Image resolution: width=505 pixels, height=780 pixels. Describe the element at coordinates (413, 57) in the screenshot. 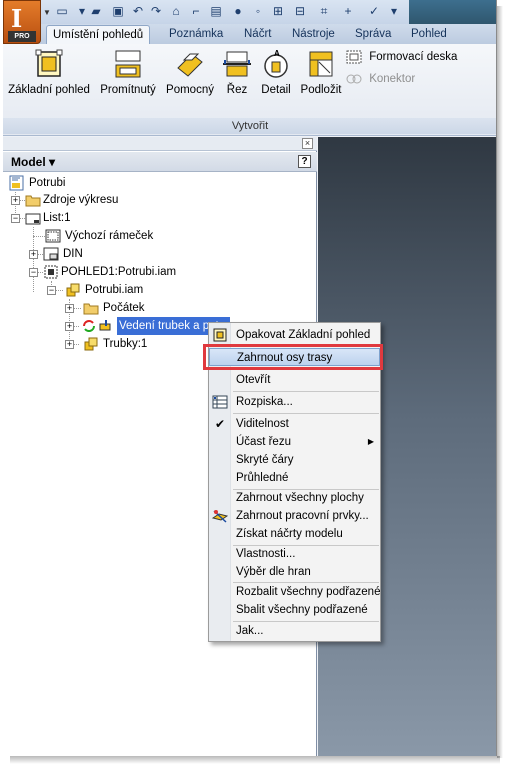

I see `molding-plate-label: Formovací deska` at that location.